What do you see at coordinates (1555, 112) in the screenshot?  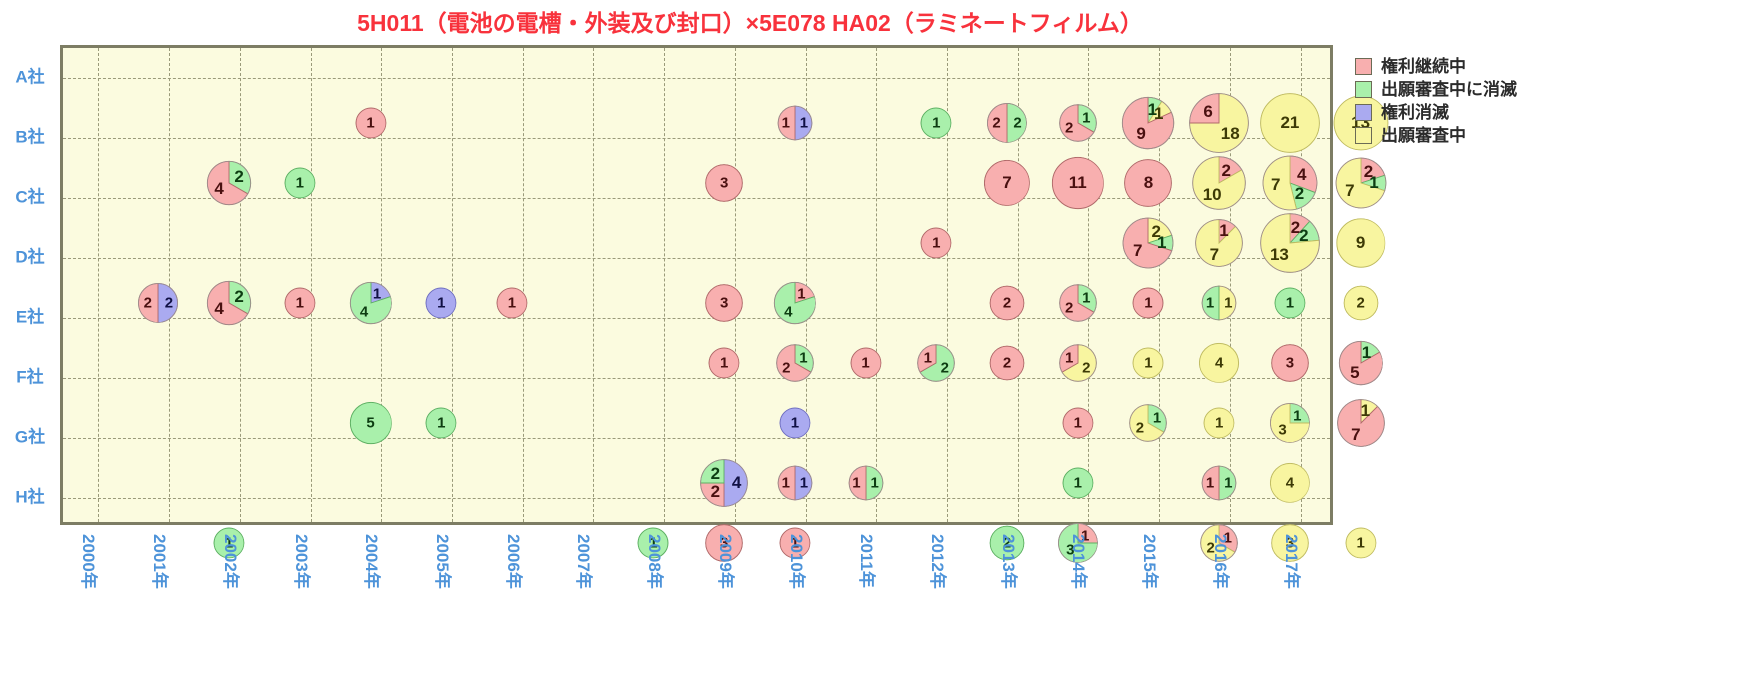 I see `legend-item-blue: 権利消滅` at bounding box center [1555, 112].